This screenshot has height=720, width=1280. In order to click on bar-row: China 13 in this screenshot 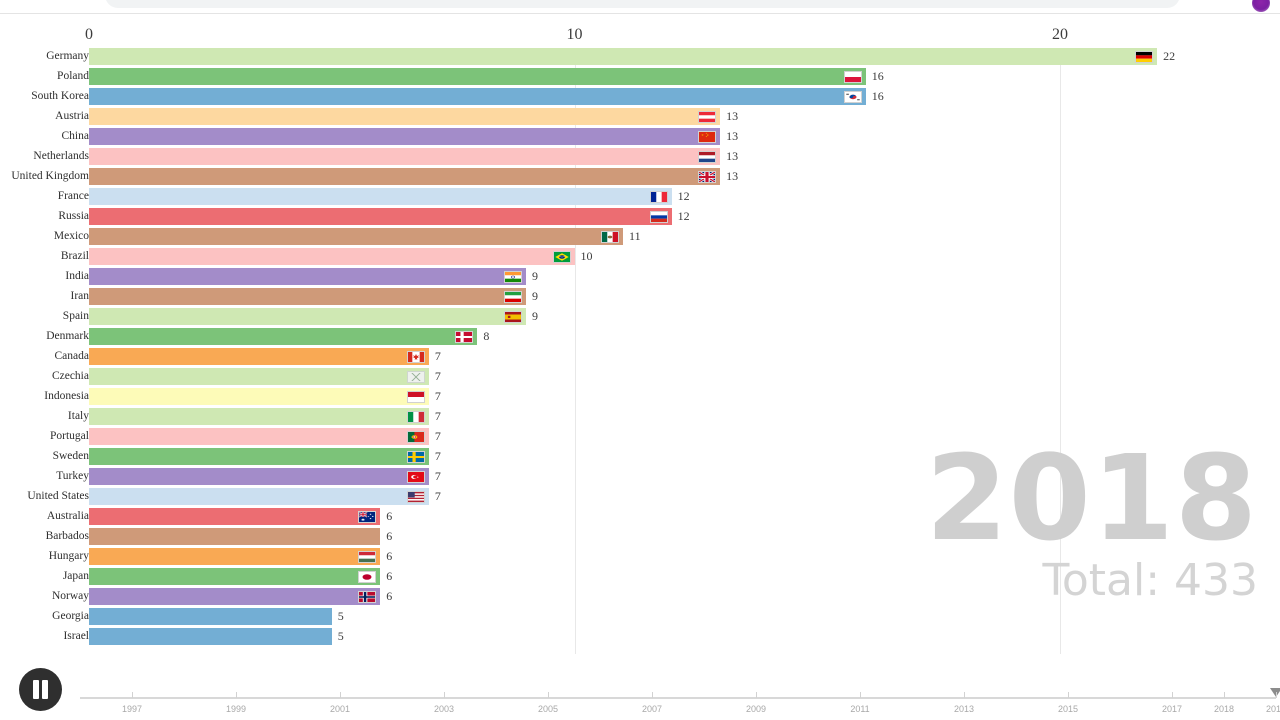, I will do `click(640, 138)`.